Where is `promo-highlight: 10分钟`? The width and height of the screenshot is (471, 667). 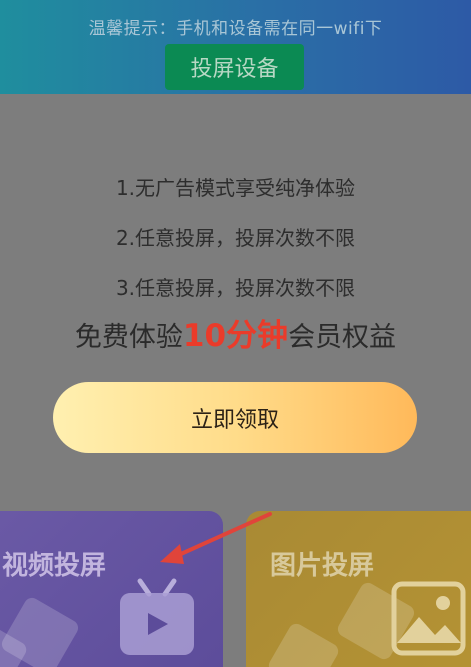
promo-highlight: 10分钟 is located at coordinates (235, 336).